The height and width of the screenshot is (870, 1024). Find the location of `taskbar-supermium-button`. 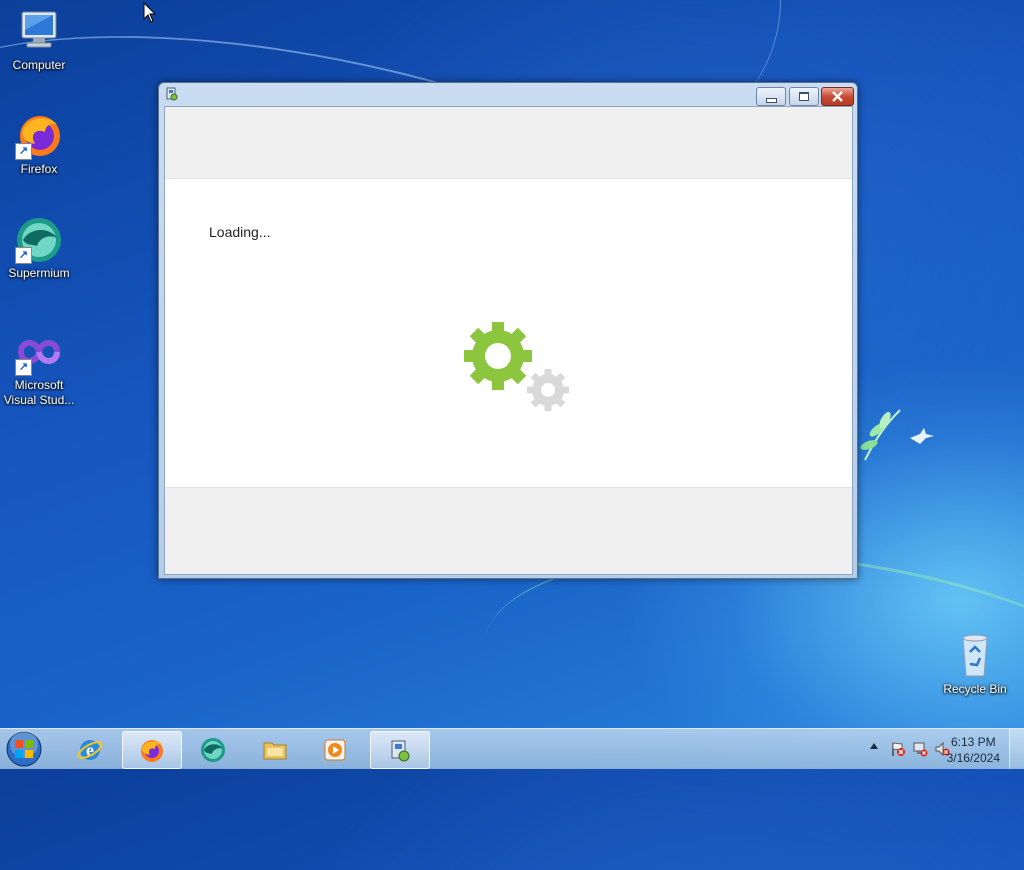

taskbar-supermium-button is located at coordinates (213, 749).